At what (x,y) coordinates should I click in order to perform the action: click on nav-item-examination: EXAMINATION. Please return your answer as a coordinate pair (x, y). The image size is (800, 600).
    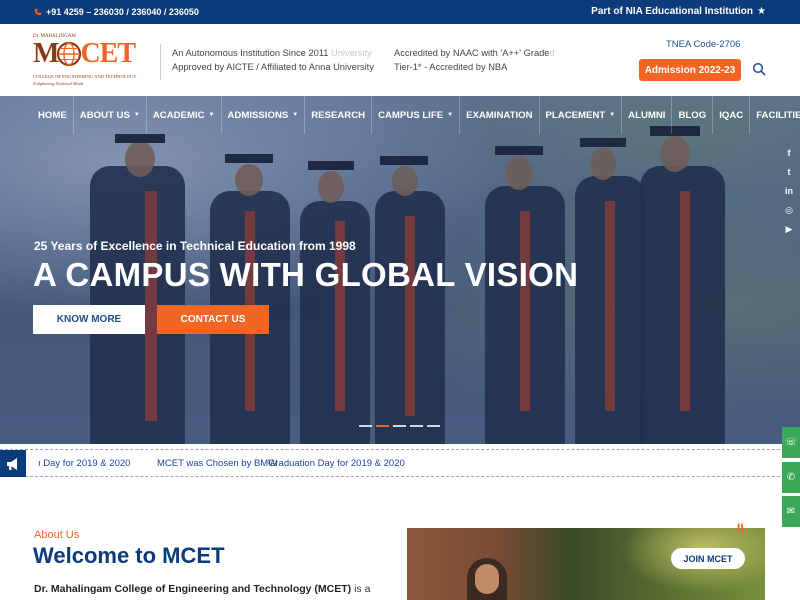
    Looking at the image, I should click on (500, 115).